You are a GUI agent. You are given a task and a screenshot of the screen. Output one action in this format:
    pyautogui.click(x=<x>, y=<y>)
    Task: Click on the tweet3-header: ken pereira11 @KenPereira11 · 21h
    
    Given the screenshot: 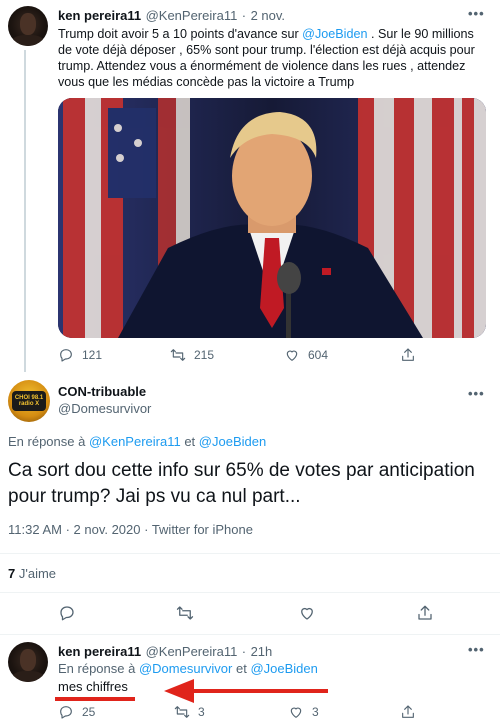 What is the action you would take?
    pyautogui.click(x=165, y=652)
    